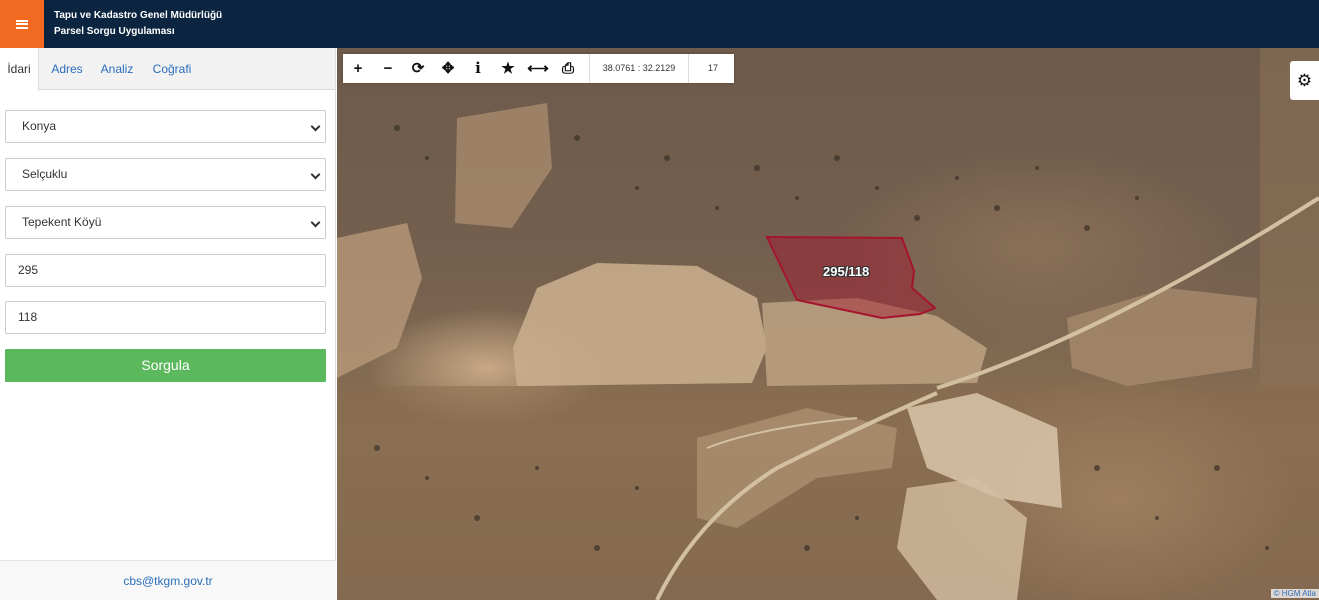  I want to click on tab-bar: İdari Adres Analiz Coğrafi, so click(167, 69).